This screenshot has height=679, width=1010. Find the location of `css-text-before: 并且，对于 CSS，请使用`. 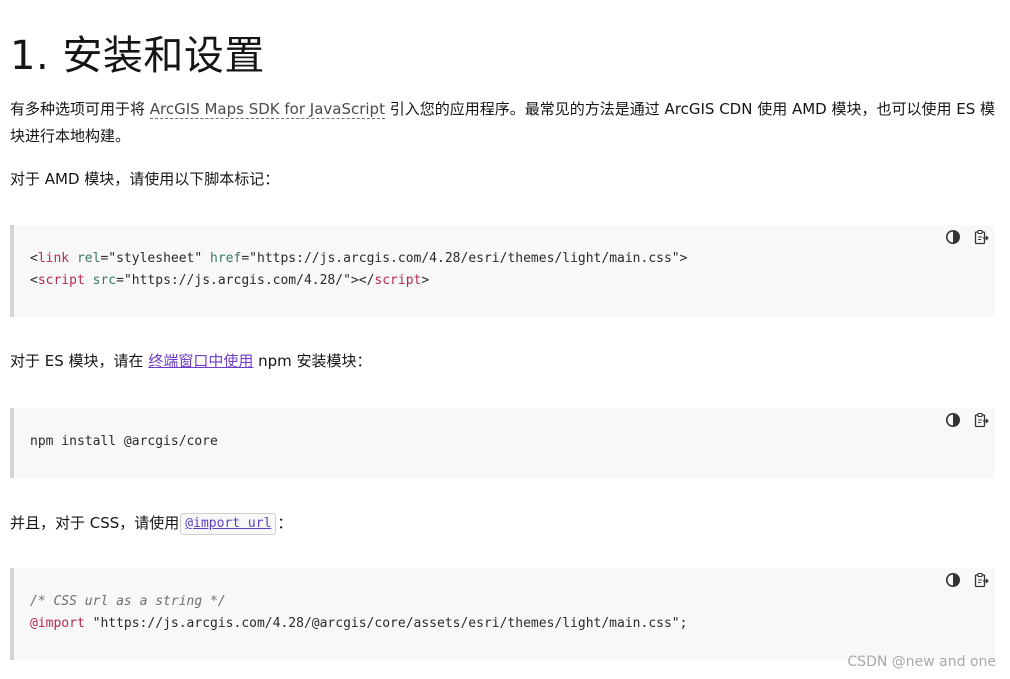

css-text-before: 并且，对于 CSS，请使用 is located at coordinates (95, 523).